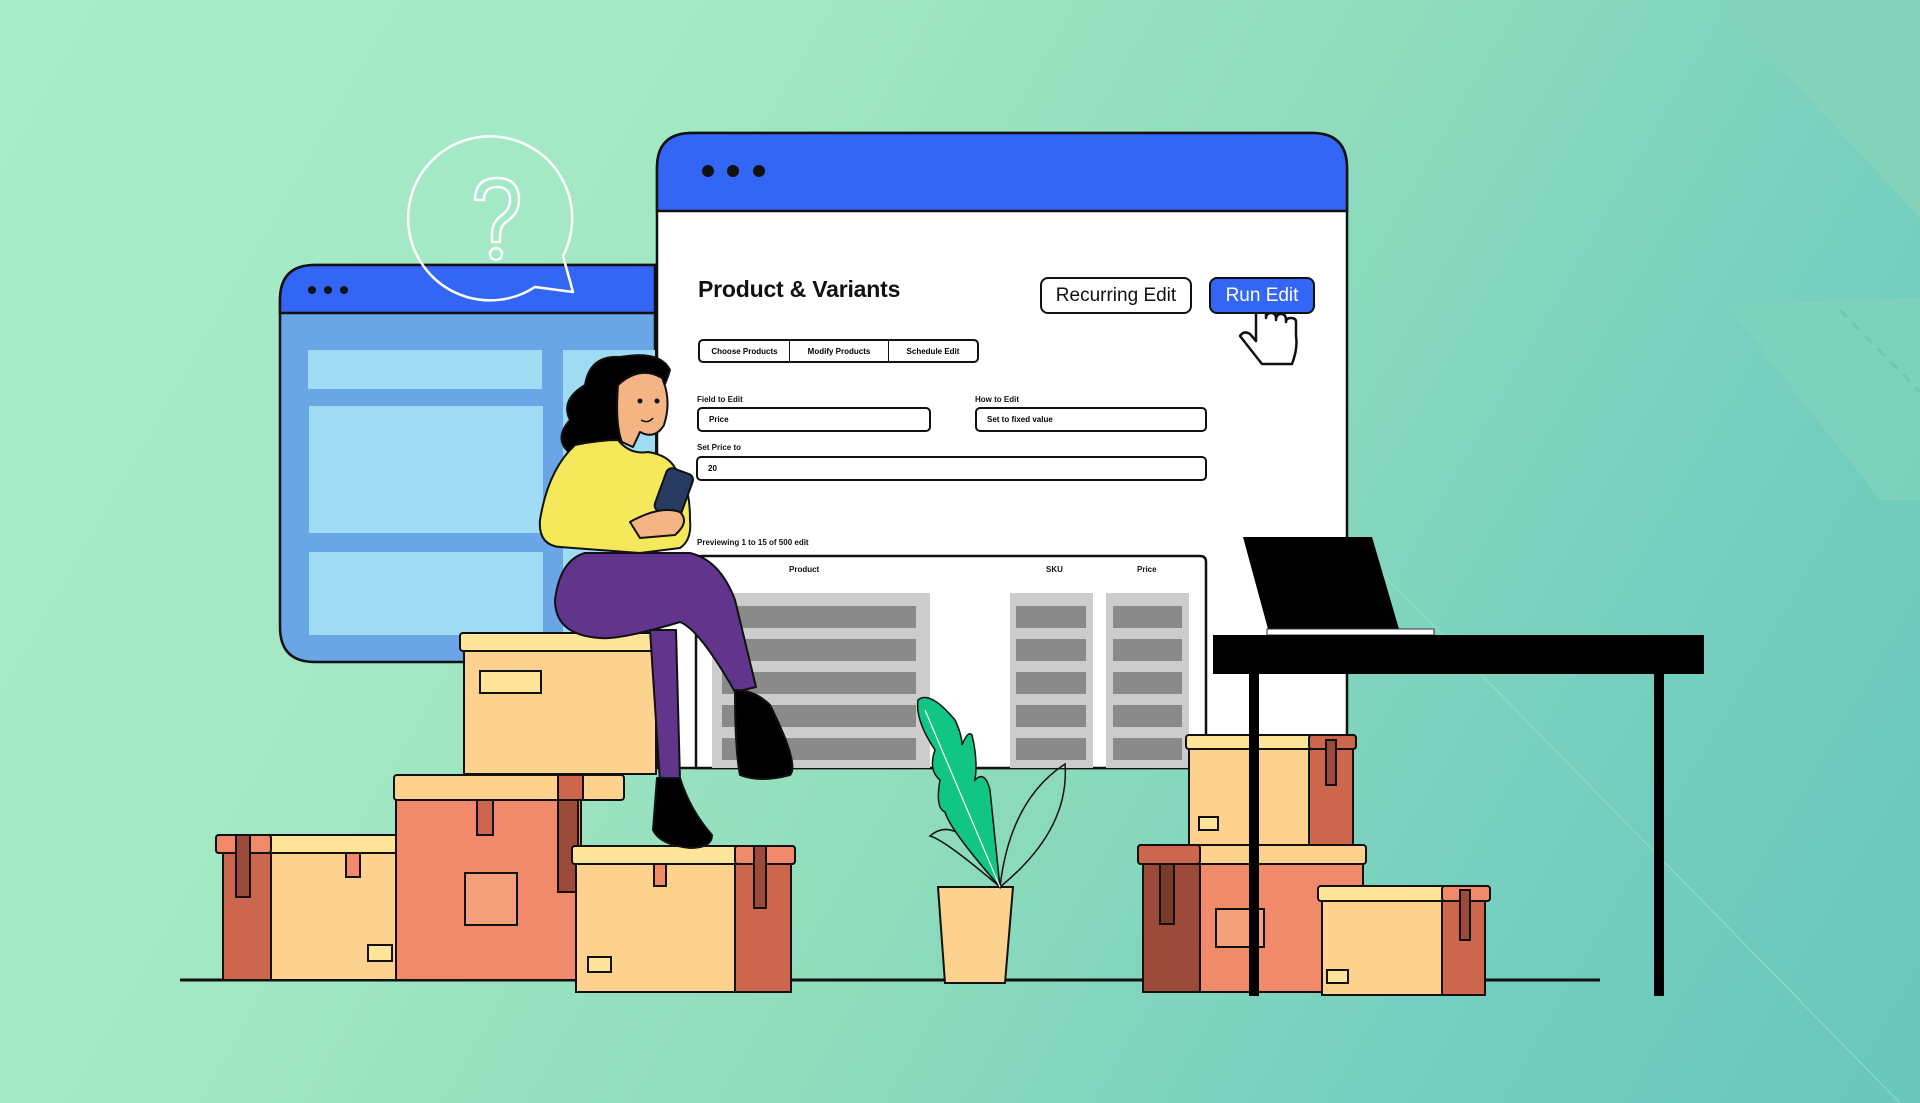  Describe the element at coordinates (997, 399) in the screenshot. I see `how-to-edit-label: How to Edit` at that location.